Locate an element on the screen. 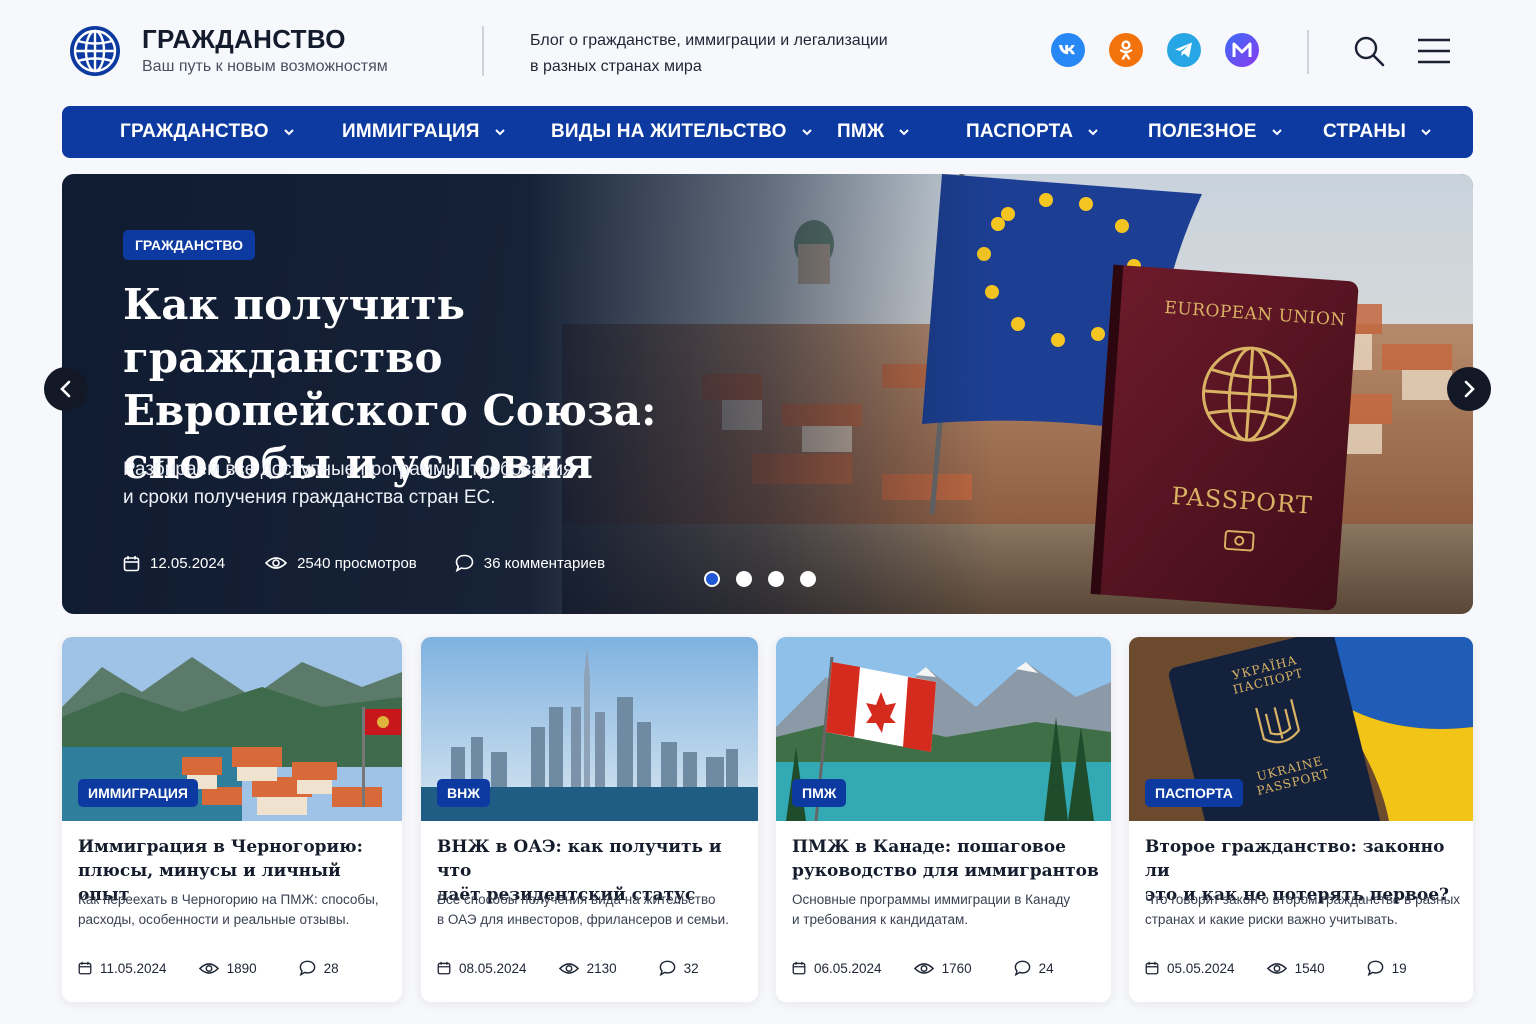  card-meta: 08.05.2024 2130 32 is located at coordinates (568, 968).